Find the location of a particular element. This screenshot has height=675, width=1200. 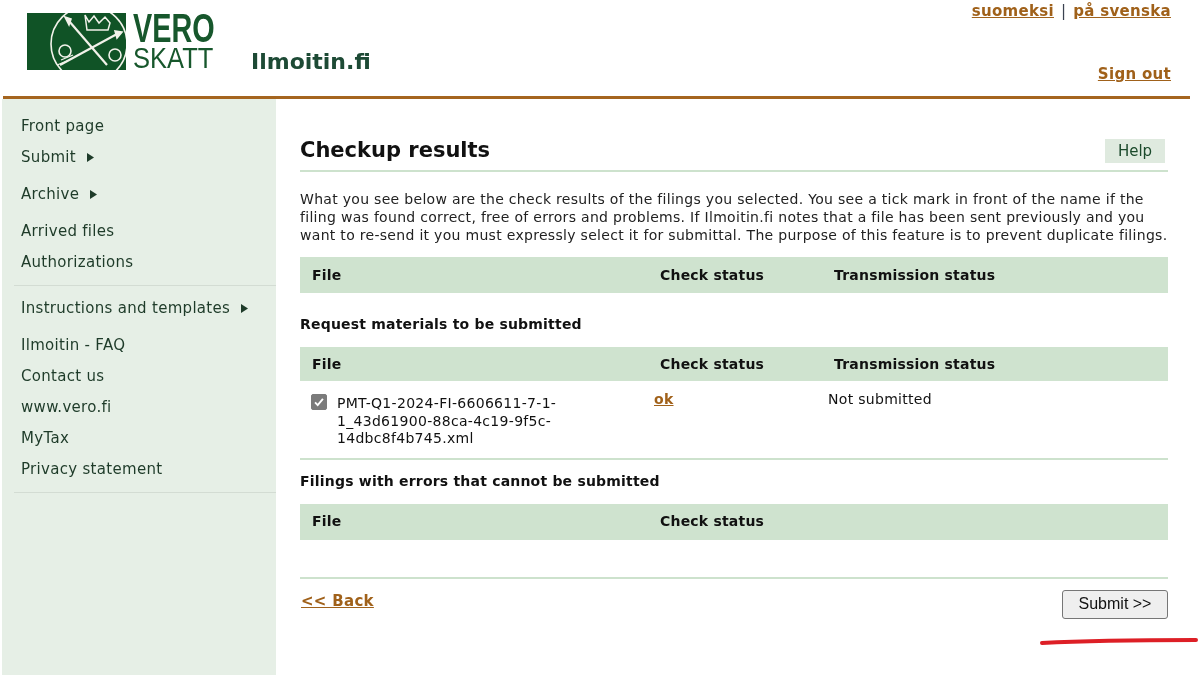

emblem-icon is located at coordinates (76, 41).